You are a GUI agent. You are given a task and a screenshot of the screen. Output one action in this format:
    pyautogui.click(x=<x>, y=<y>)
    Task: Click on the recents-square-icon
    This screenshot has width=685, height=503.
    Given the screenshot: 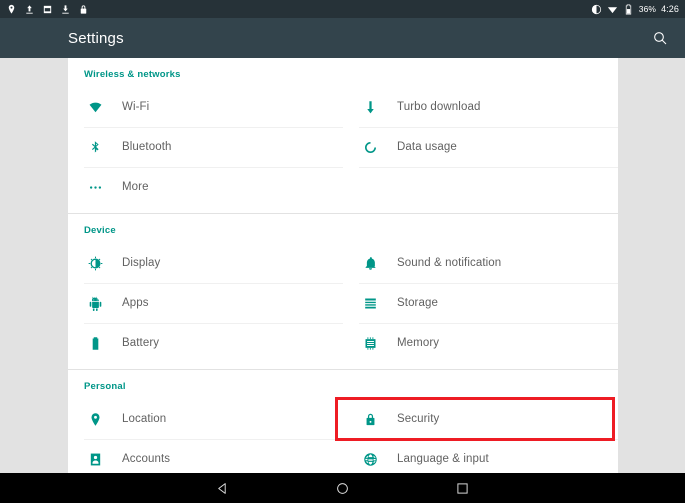 What is the action you would take?
    pyautogui.click(x=462, y=488)
    